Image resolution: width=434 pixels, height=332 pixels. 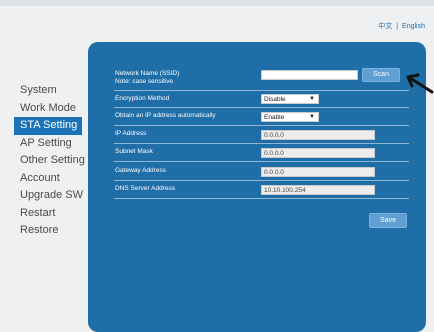 What do you see at coordinates (134, 151) in the screenshot?
I see `subnet-mask-label: Subnet Mask` at bounding box center [134, 151].